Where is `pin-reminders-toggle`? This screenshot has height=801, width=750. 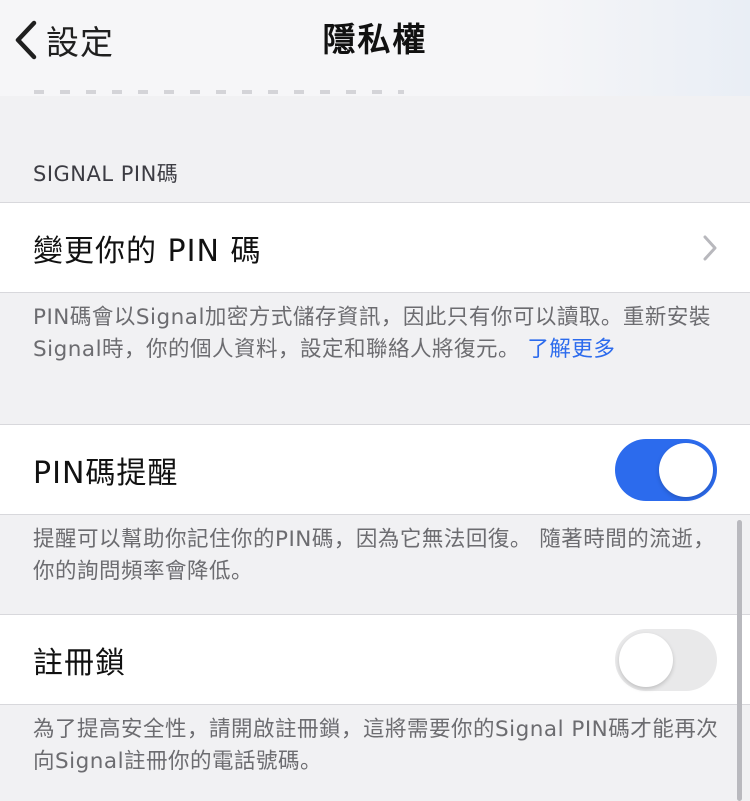 pin-reminders-toggle is located at coordinates (666, 469).